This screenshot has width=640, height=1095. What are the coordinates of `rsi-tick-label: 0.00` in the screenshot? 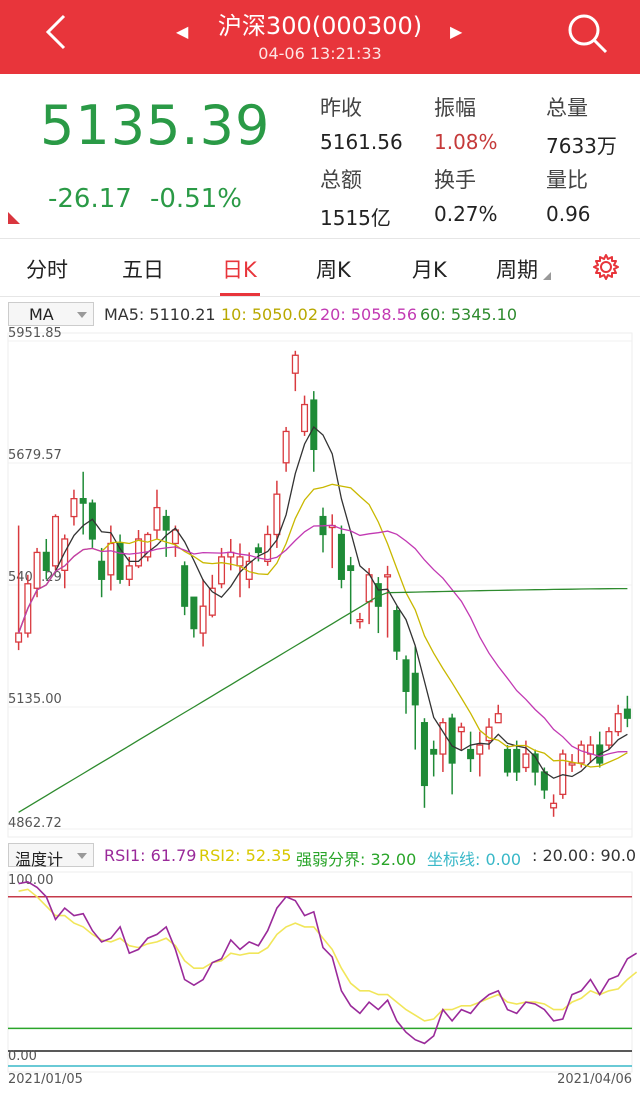 It's located at (22, 1056).